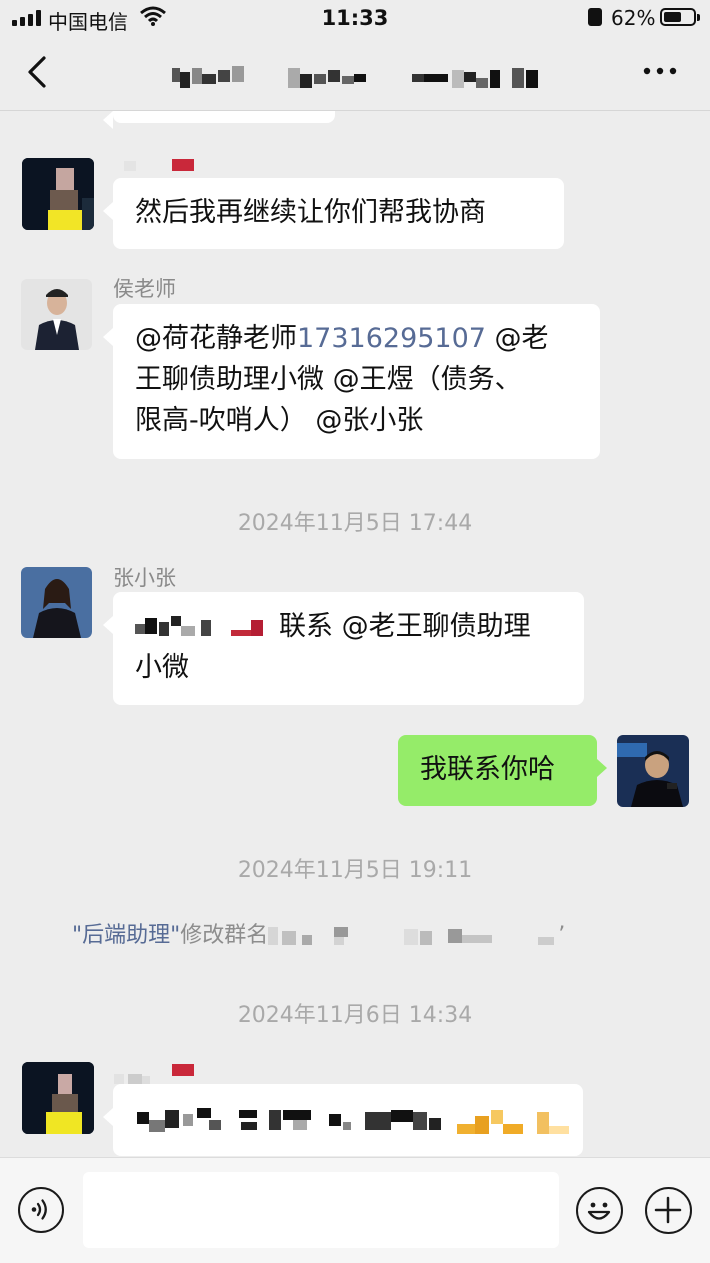 The width and height of the screenshot is (710, 1263). Describe the element at coordinates (328, 379) in the screenshot. I see `message-line: 王聊债助理小微 @王煜（债务、` at that location.